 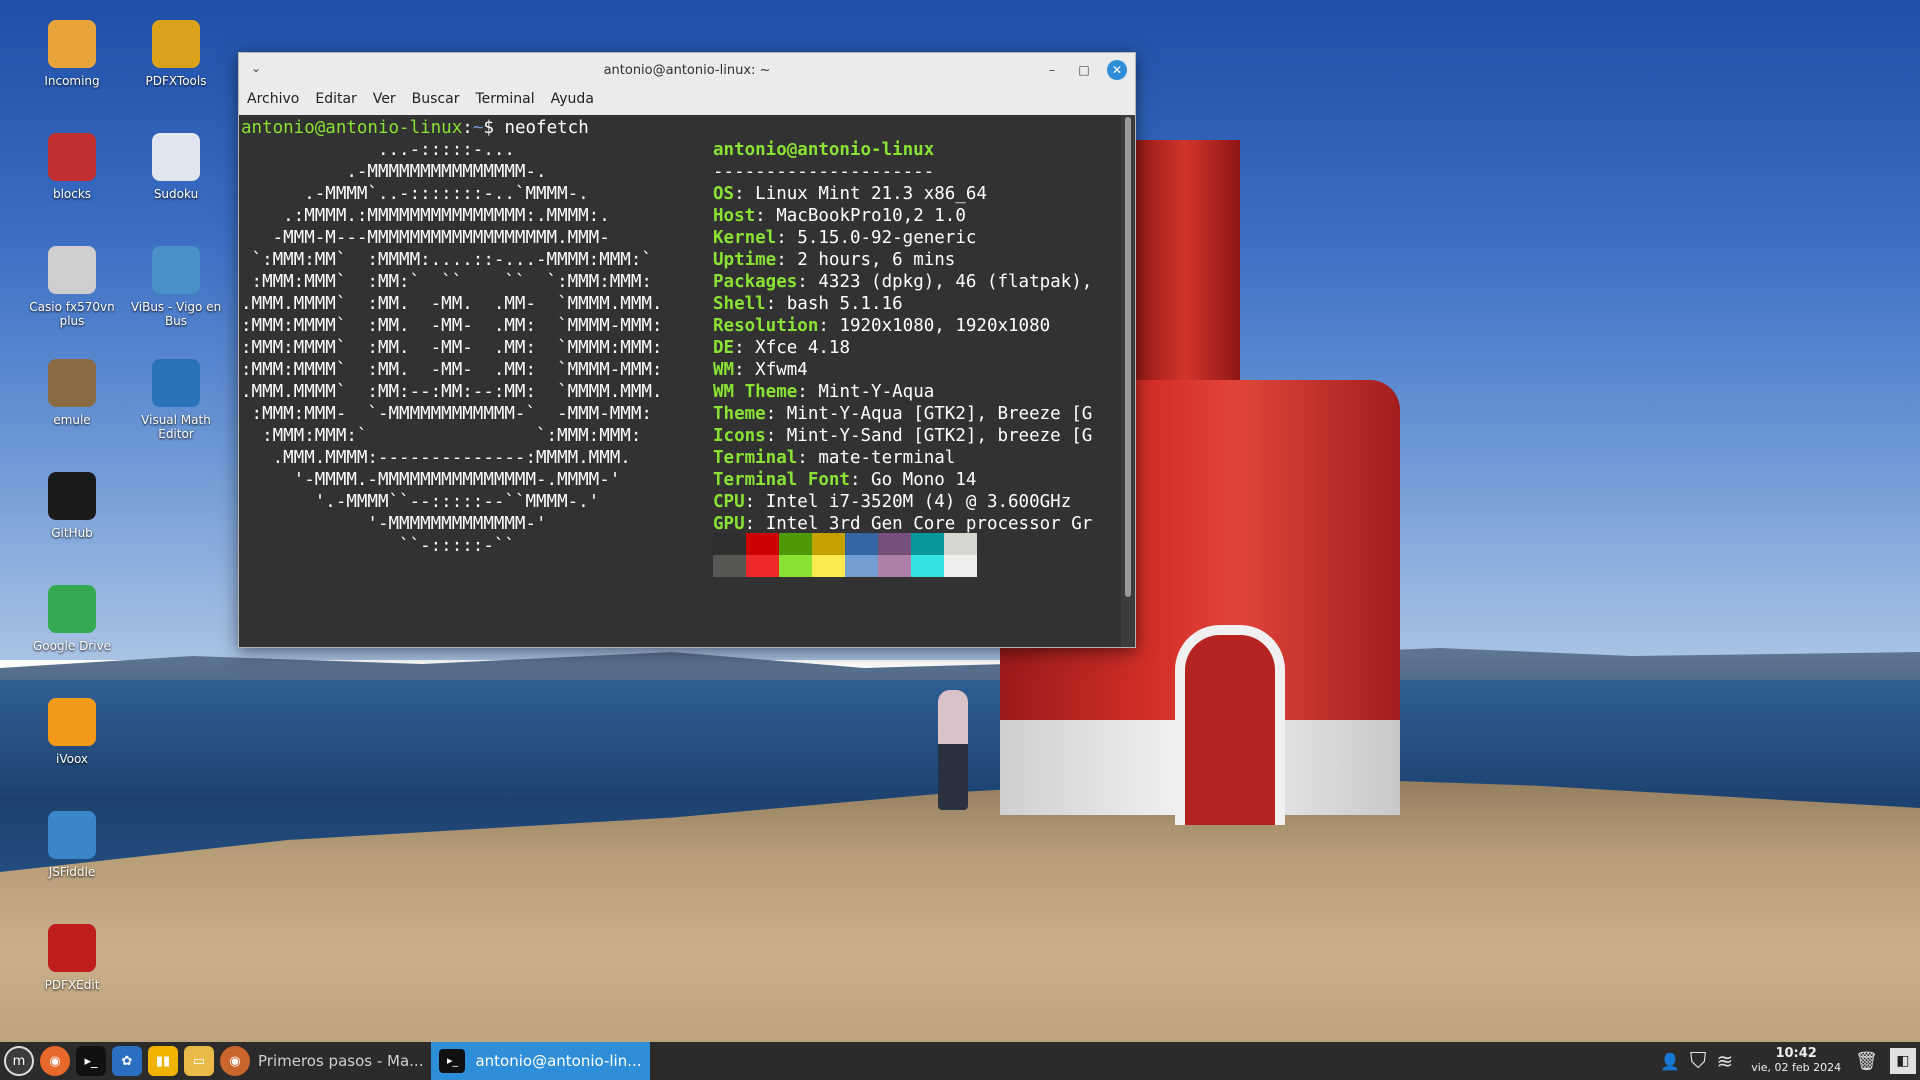 What do you see at coordinates (766, 326) in the screenshot?
I see `info-key: Resolution` at bounding box center [766, 326].